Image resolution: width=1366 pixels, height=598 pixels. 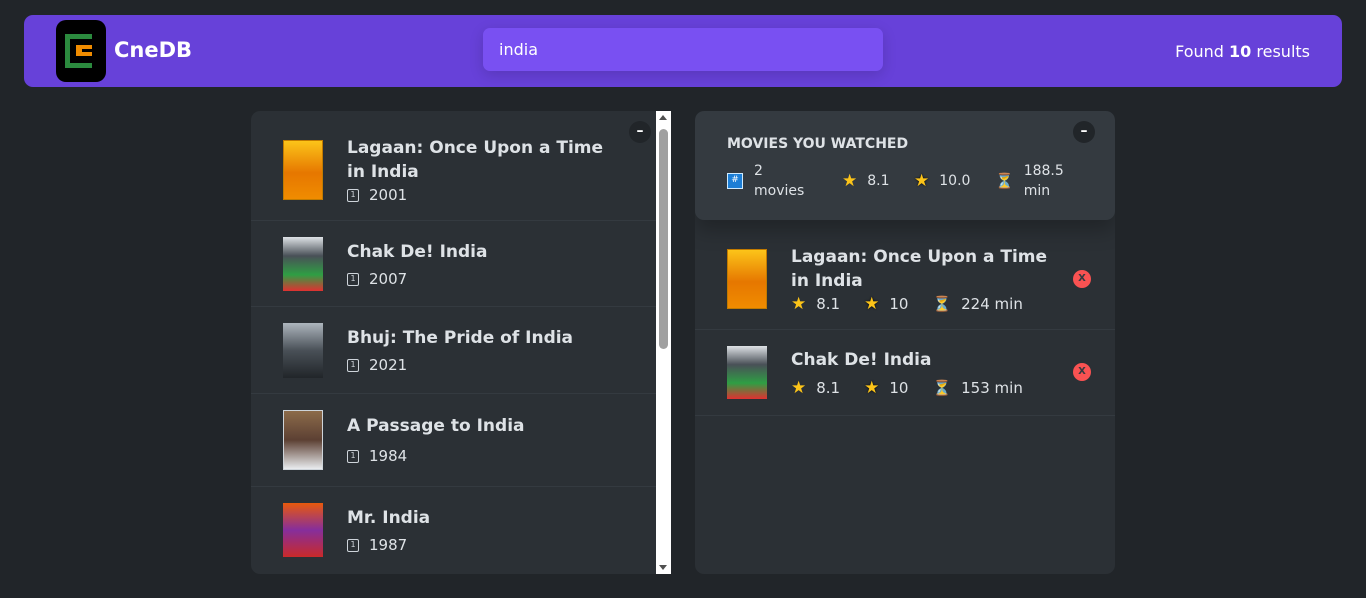 What do you see at coordinates (818, 144) in the screenshot?
I see `summary-title: MOVIES YOU WATCHED` at bounding box center [818, 144].